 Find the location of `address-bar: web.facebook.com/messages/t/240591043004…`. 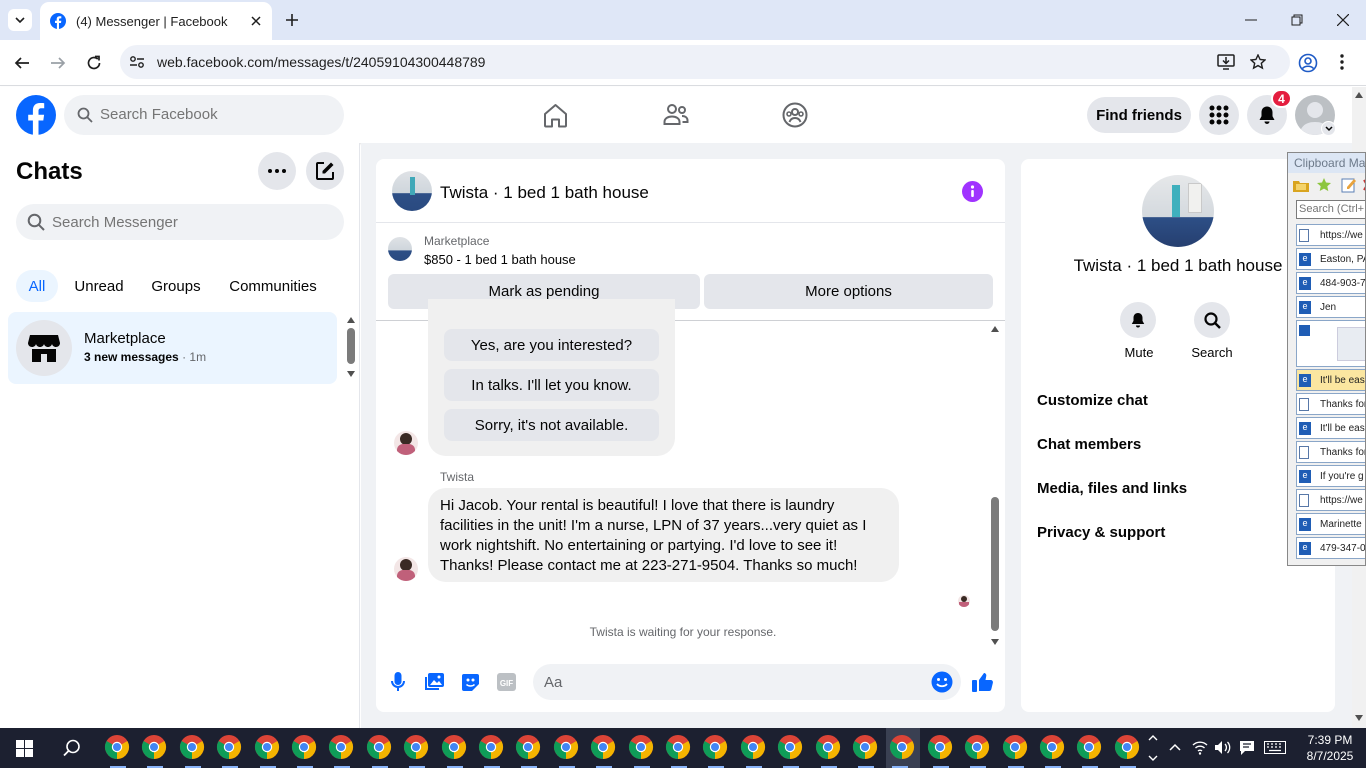

address-bar: web.facebook.com/messages/t/240591043004… is located at coordinates (705, 62).